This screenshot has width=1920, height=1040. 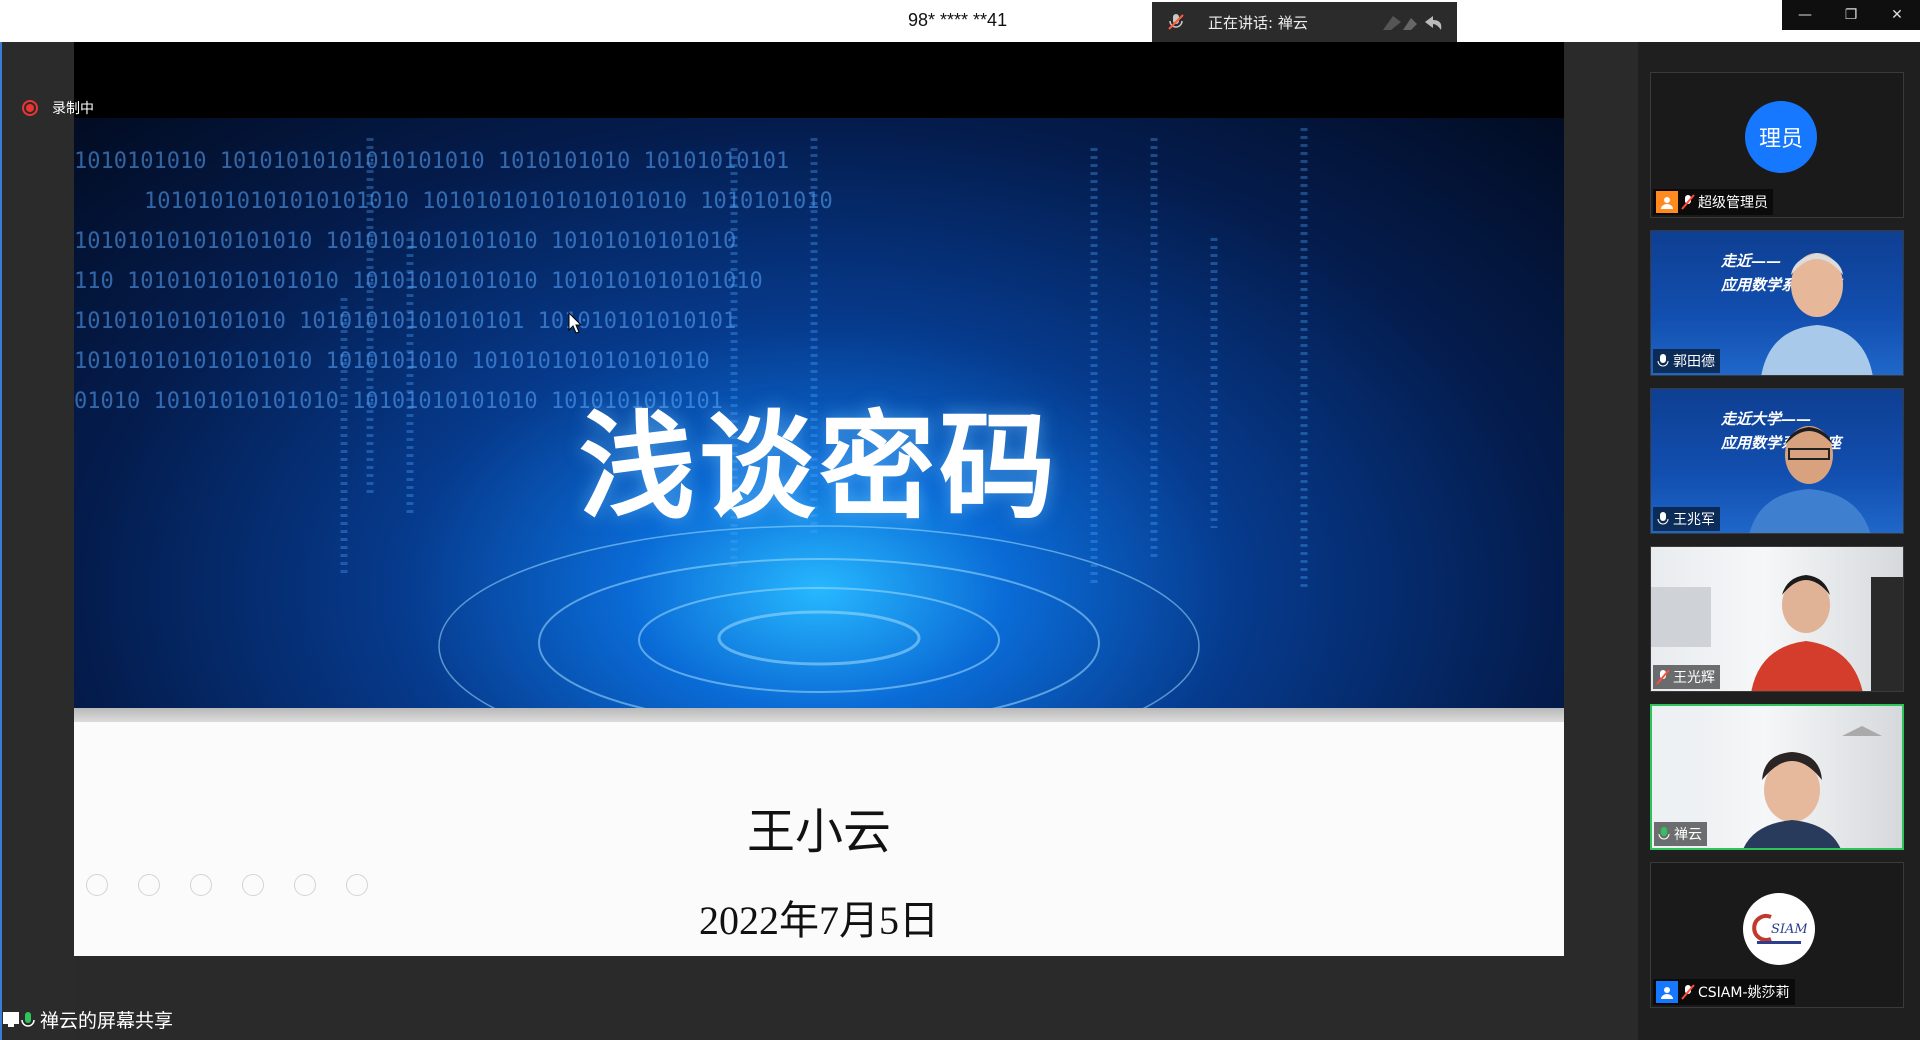 I want to click on top-bar: 98* **** **41 正在讲话: 禅云, so click(x=960, y=21).